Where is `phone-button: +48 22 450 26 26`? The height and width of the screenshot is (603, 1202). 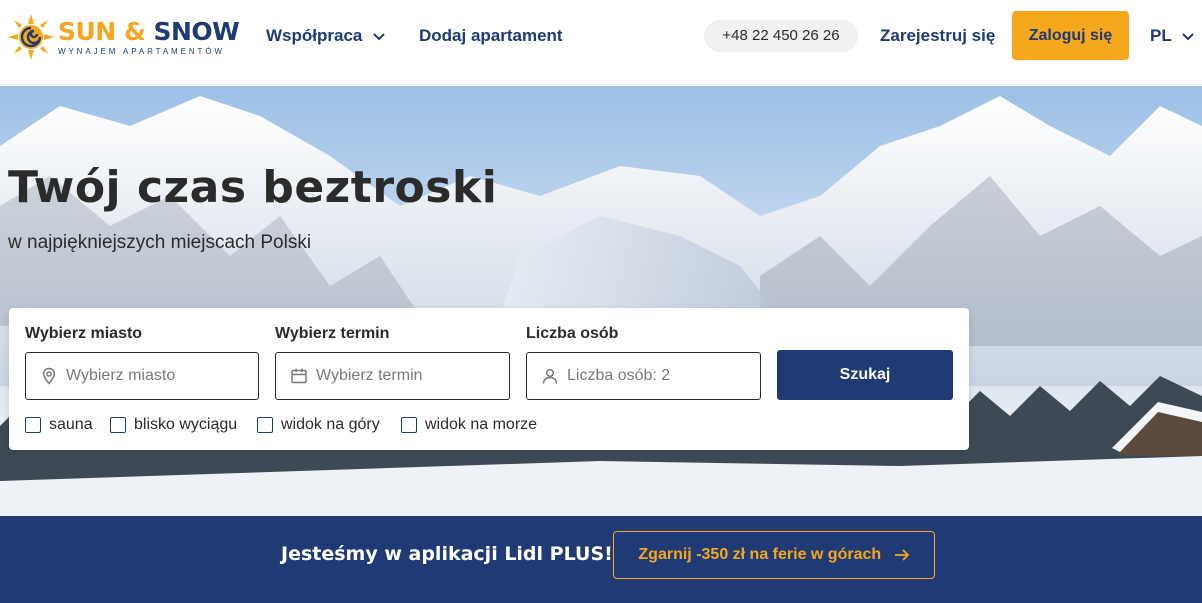 phone-button: +48 22 450 26 26 is located at coordinates (781, 36).